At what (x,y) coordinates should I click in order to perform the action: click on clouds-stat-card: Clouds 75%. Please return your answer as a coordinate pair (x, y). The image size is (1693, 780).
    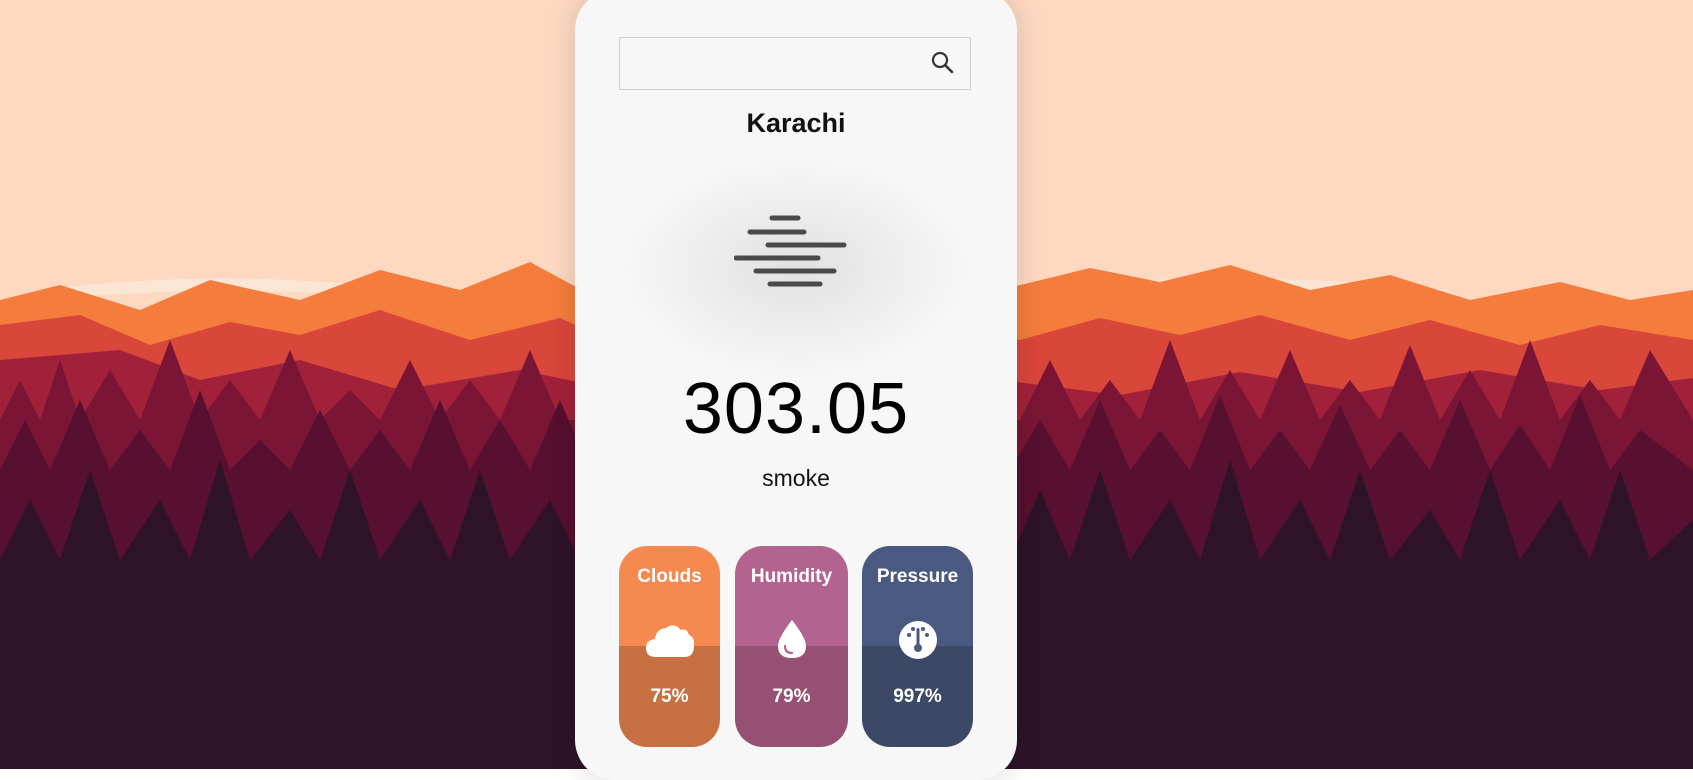
    Looking at the image, I should click on (669, 646).